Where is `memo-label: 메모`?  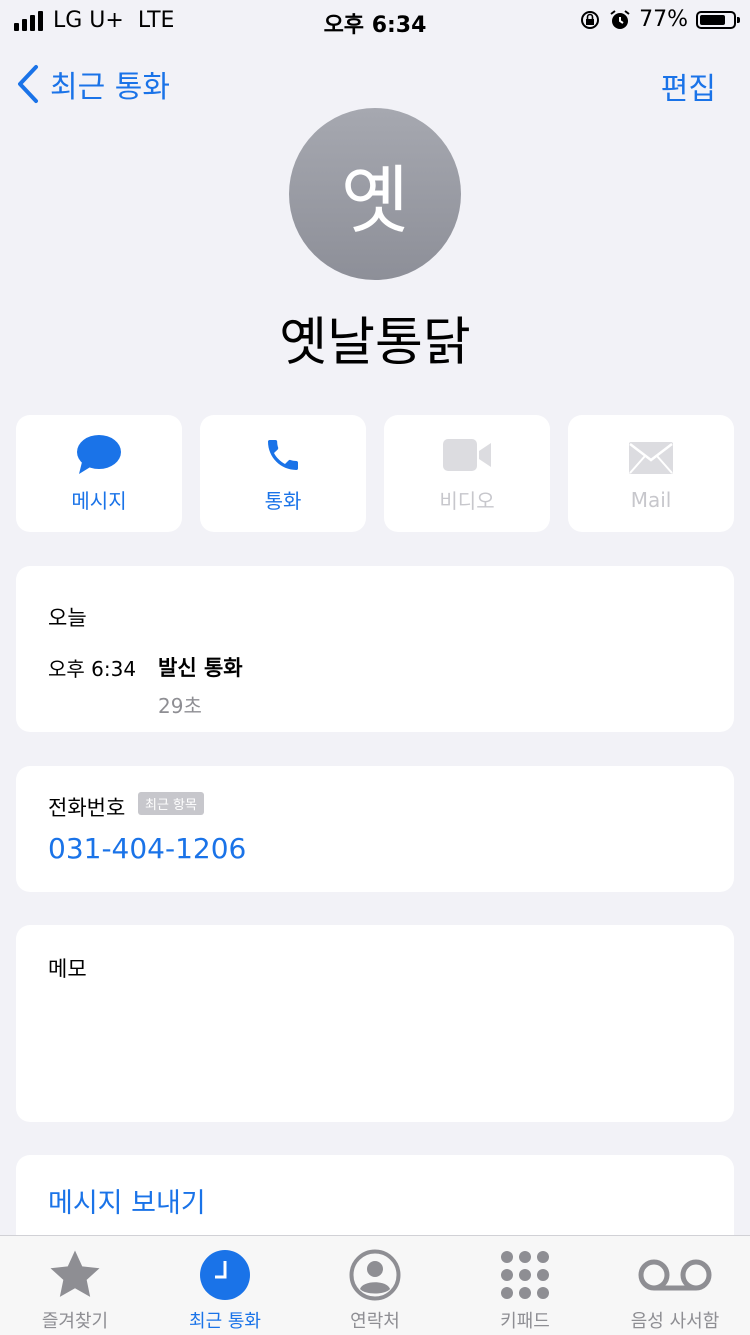 memo-label: 메모 is located at coordinates (67, 969).